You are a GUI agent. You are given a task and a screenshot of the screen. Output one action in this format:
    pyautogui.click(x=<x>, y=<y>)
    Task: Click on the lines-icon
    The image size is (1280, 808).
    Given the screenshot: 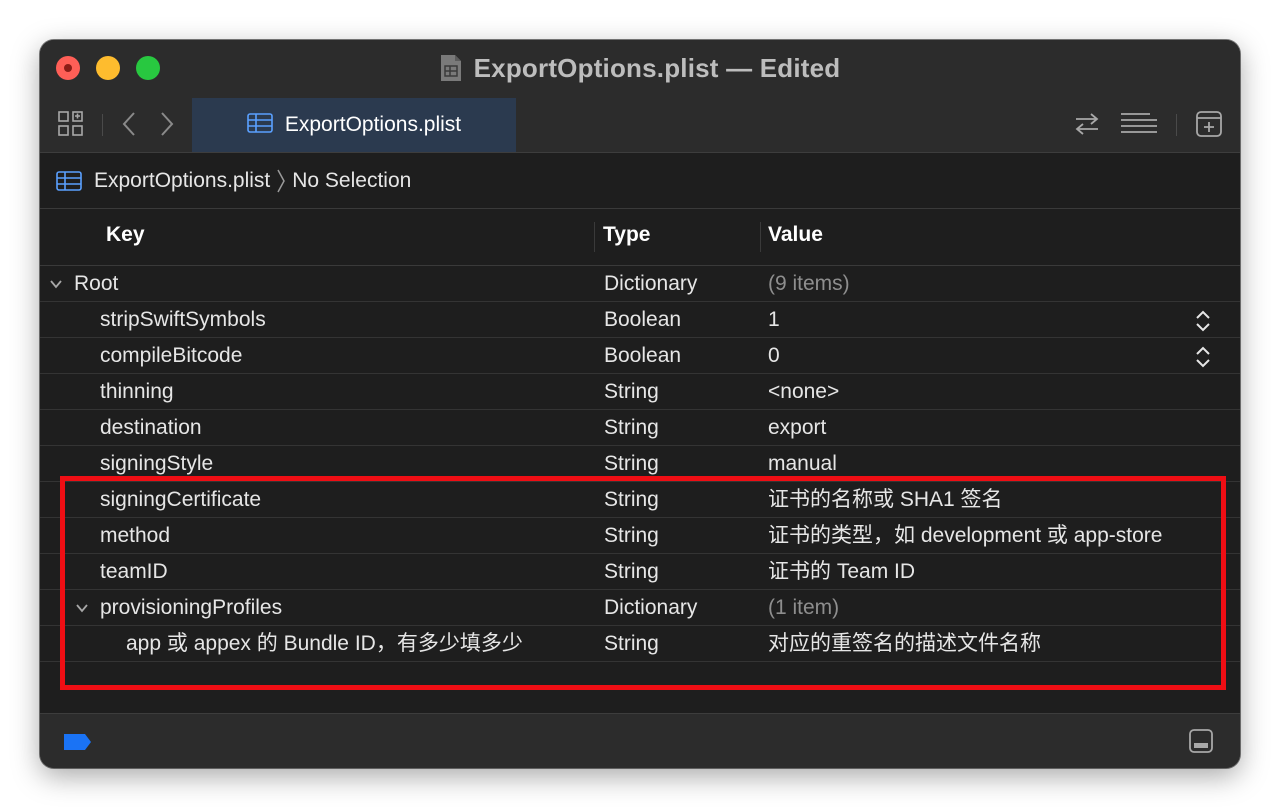 What is the action you would take?
    pyautogui.click(x=1139, y=124)
    